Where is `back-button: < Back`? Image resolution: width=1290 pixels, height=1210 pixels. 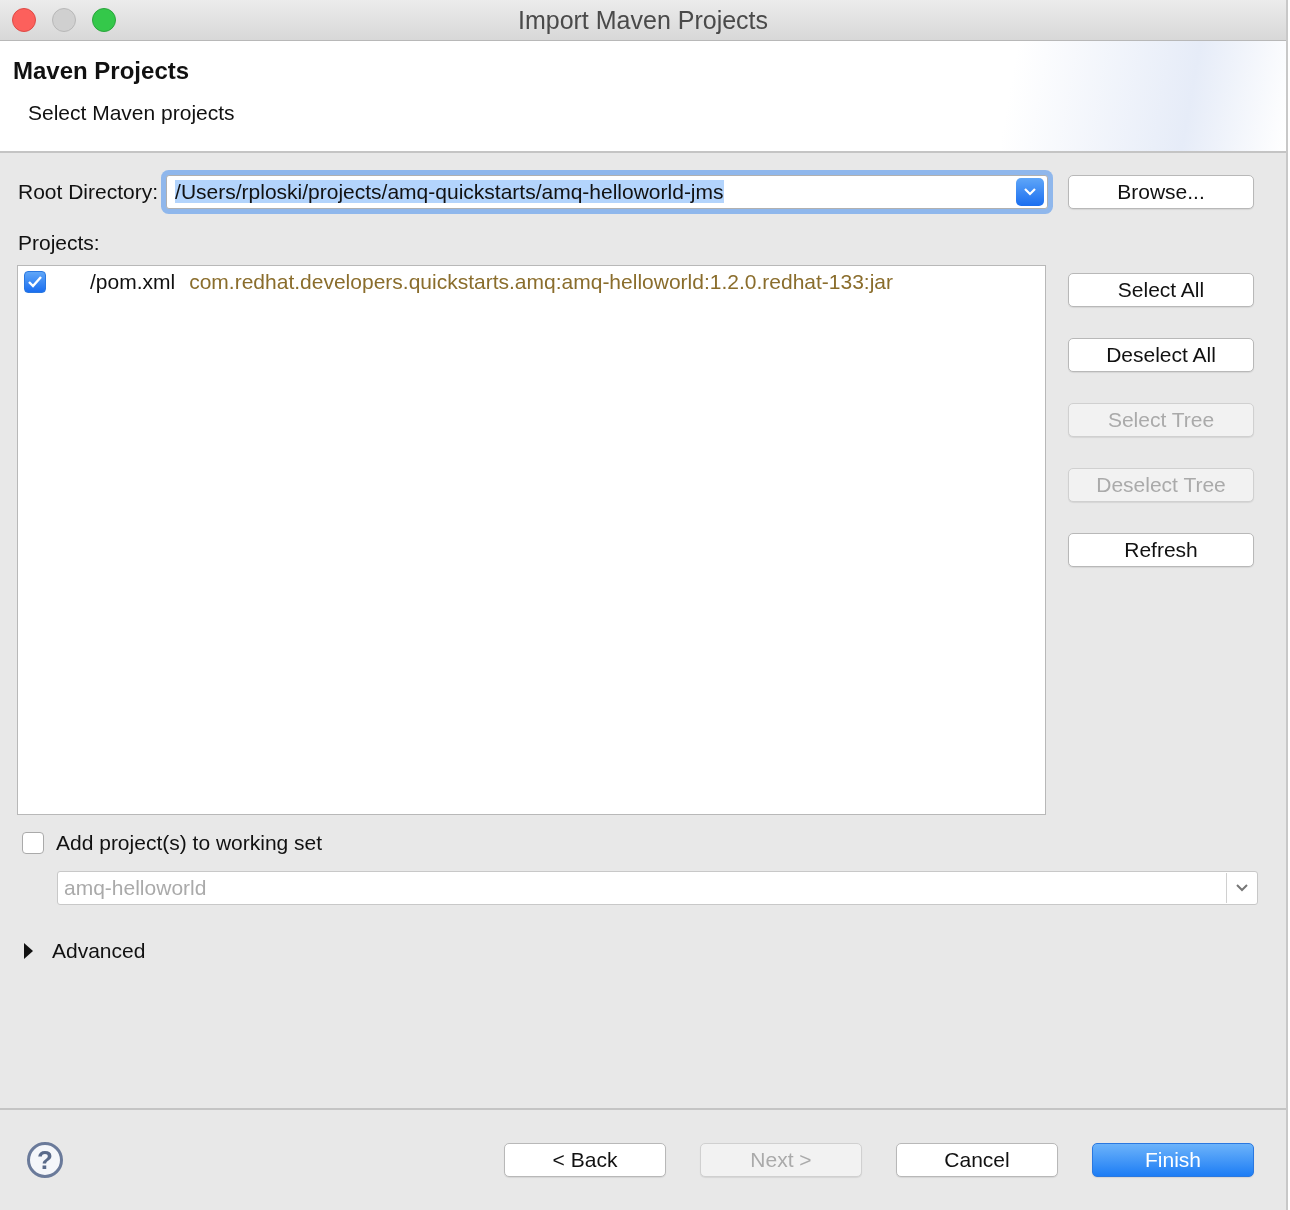
back-button: < Back is located at coordinates (585, 1160).